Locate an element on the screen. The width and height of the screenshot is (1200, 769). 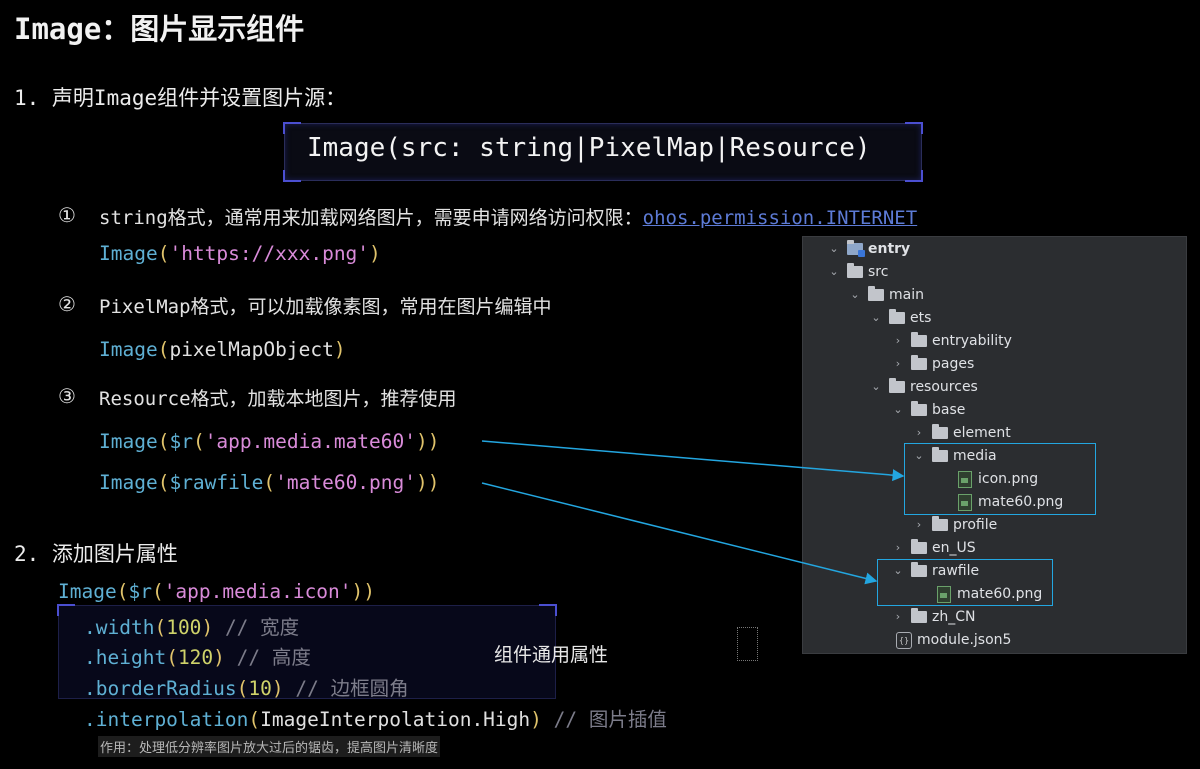
connector-arrows is located at coordinates (693, 512).